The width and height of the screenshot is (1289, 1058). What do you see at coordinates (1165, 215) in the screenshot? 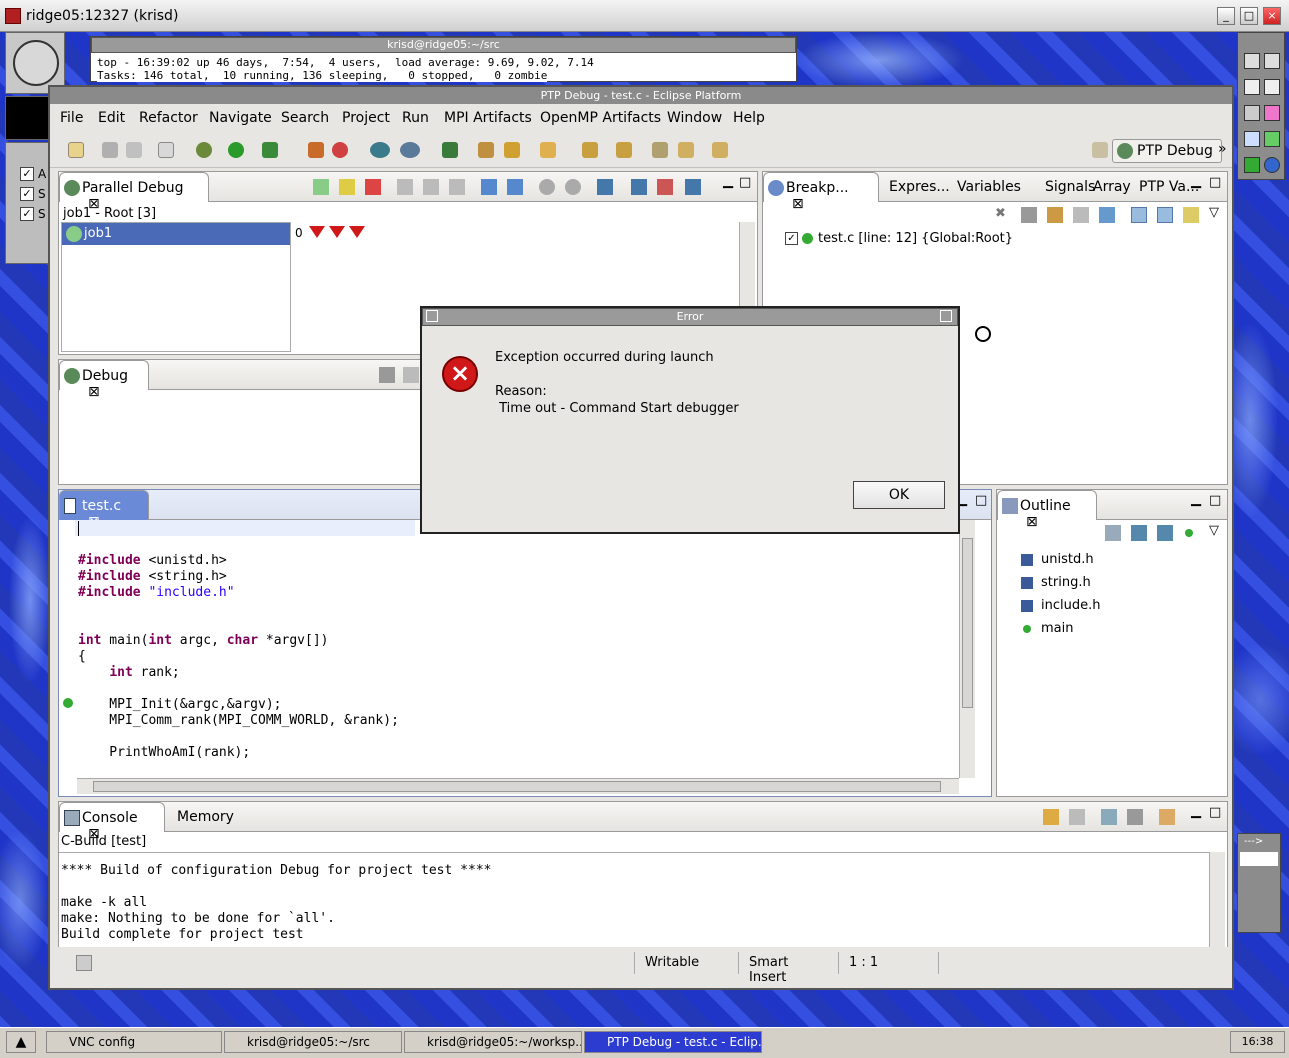
I see `collapse-all-icon` at bounding box center [1165, 215].